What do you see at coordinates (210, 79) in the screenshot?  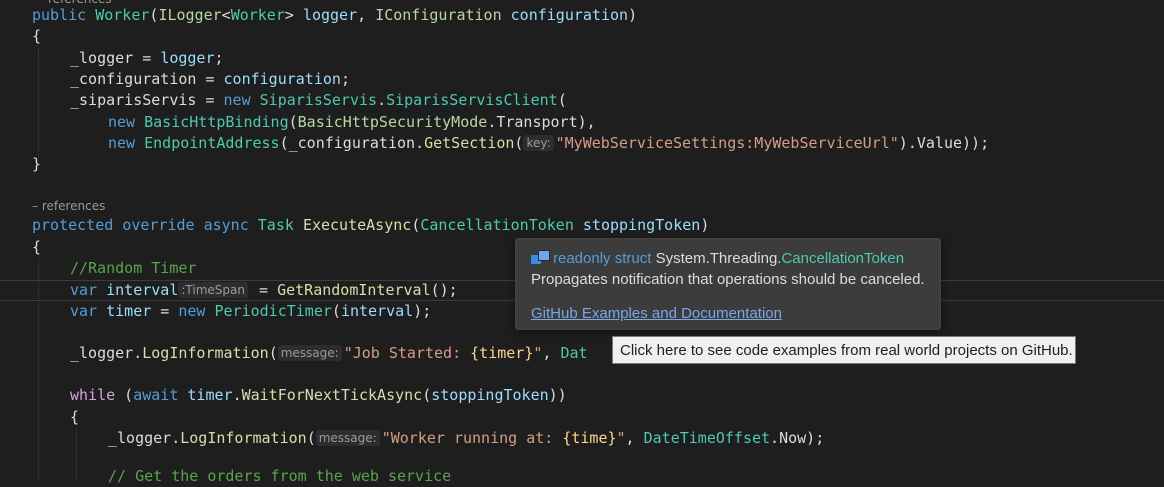 I see `code-line: _configuration = configuration;` at bounding box center [210, 79].